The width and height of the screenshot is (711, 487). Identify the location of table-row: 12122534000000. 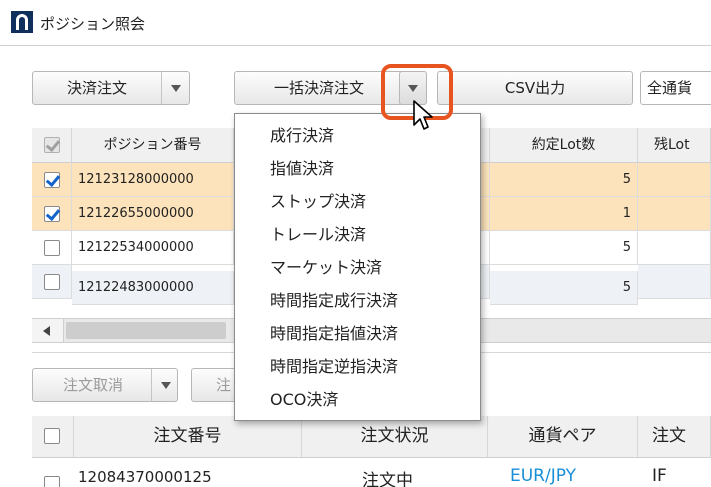
(153, 248).